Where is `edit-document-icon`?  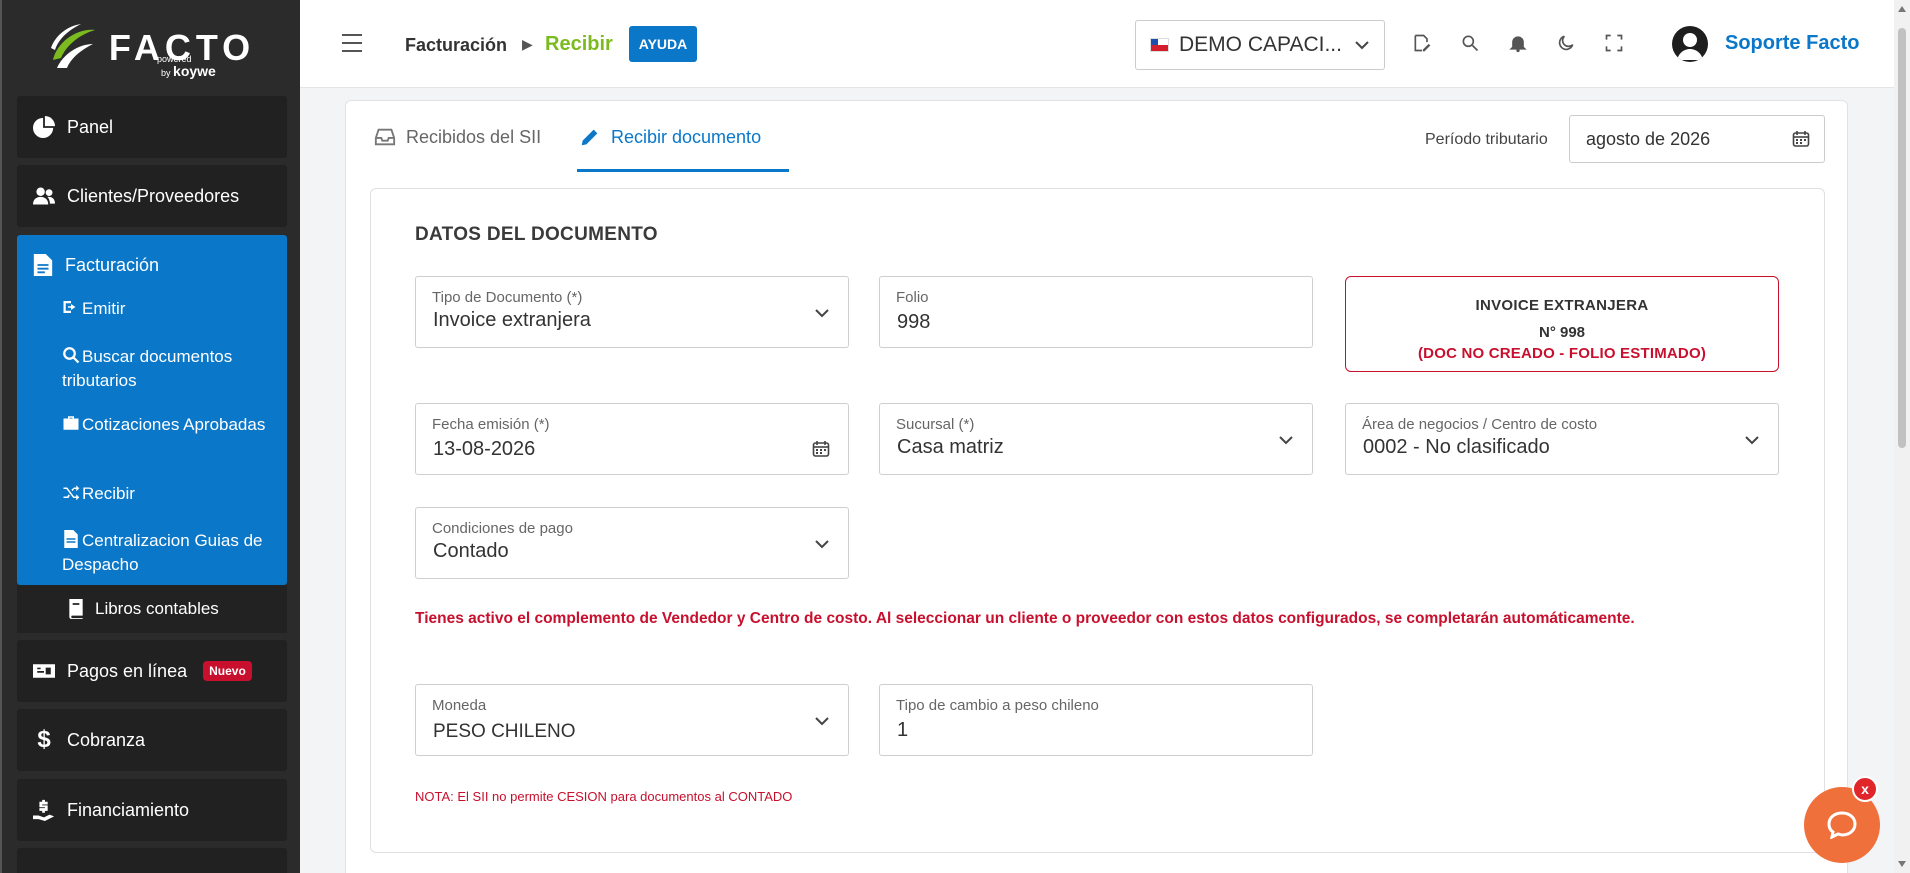
edit-document-icon is located at coordinates (1423, 44).